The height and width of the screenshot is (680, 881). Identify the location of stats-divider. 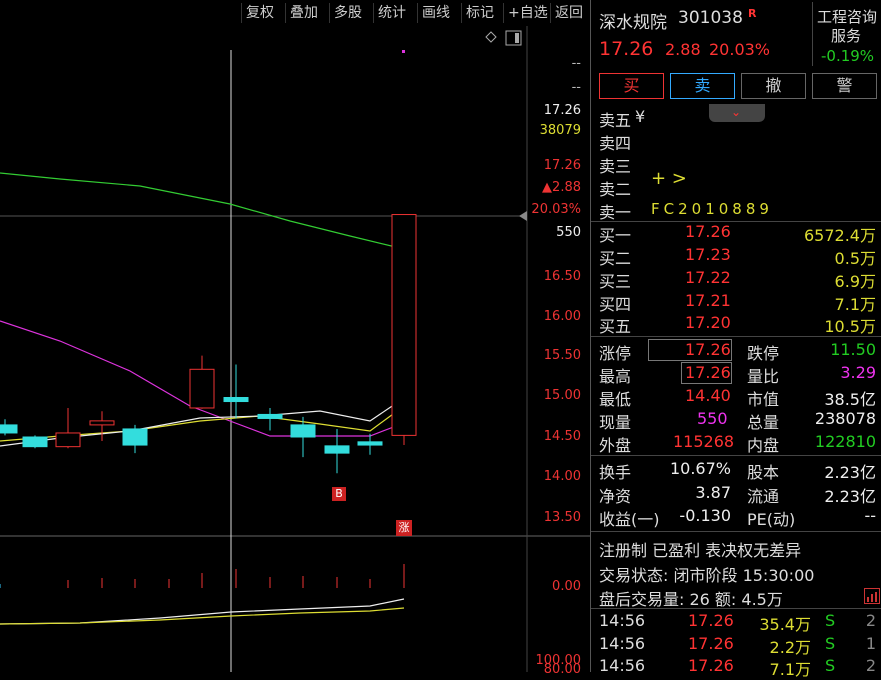
(736, 336).